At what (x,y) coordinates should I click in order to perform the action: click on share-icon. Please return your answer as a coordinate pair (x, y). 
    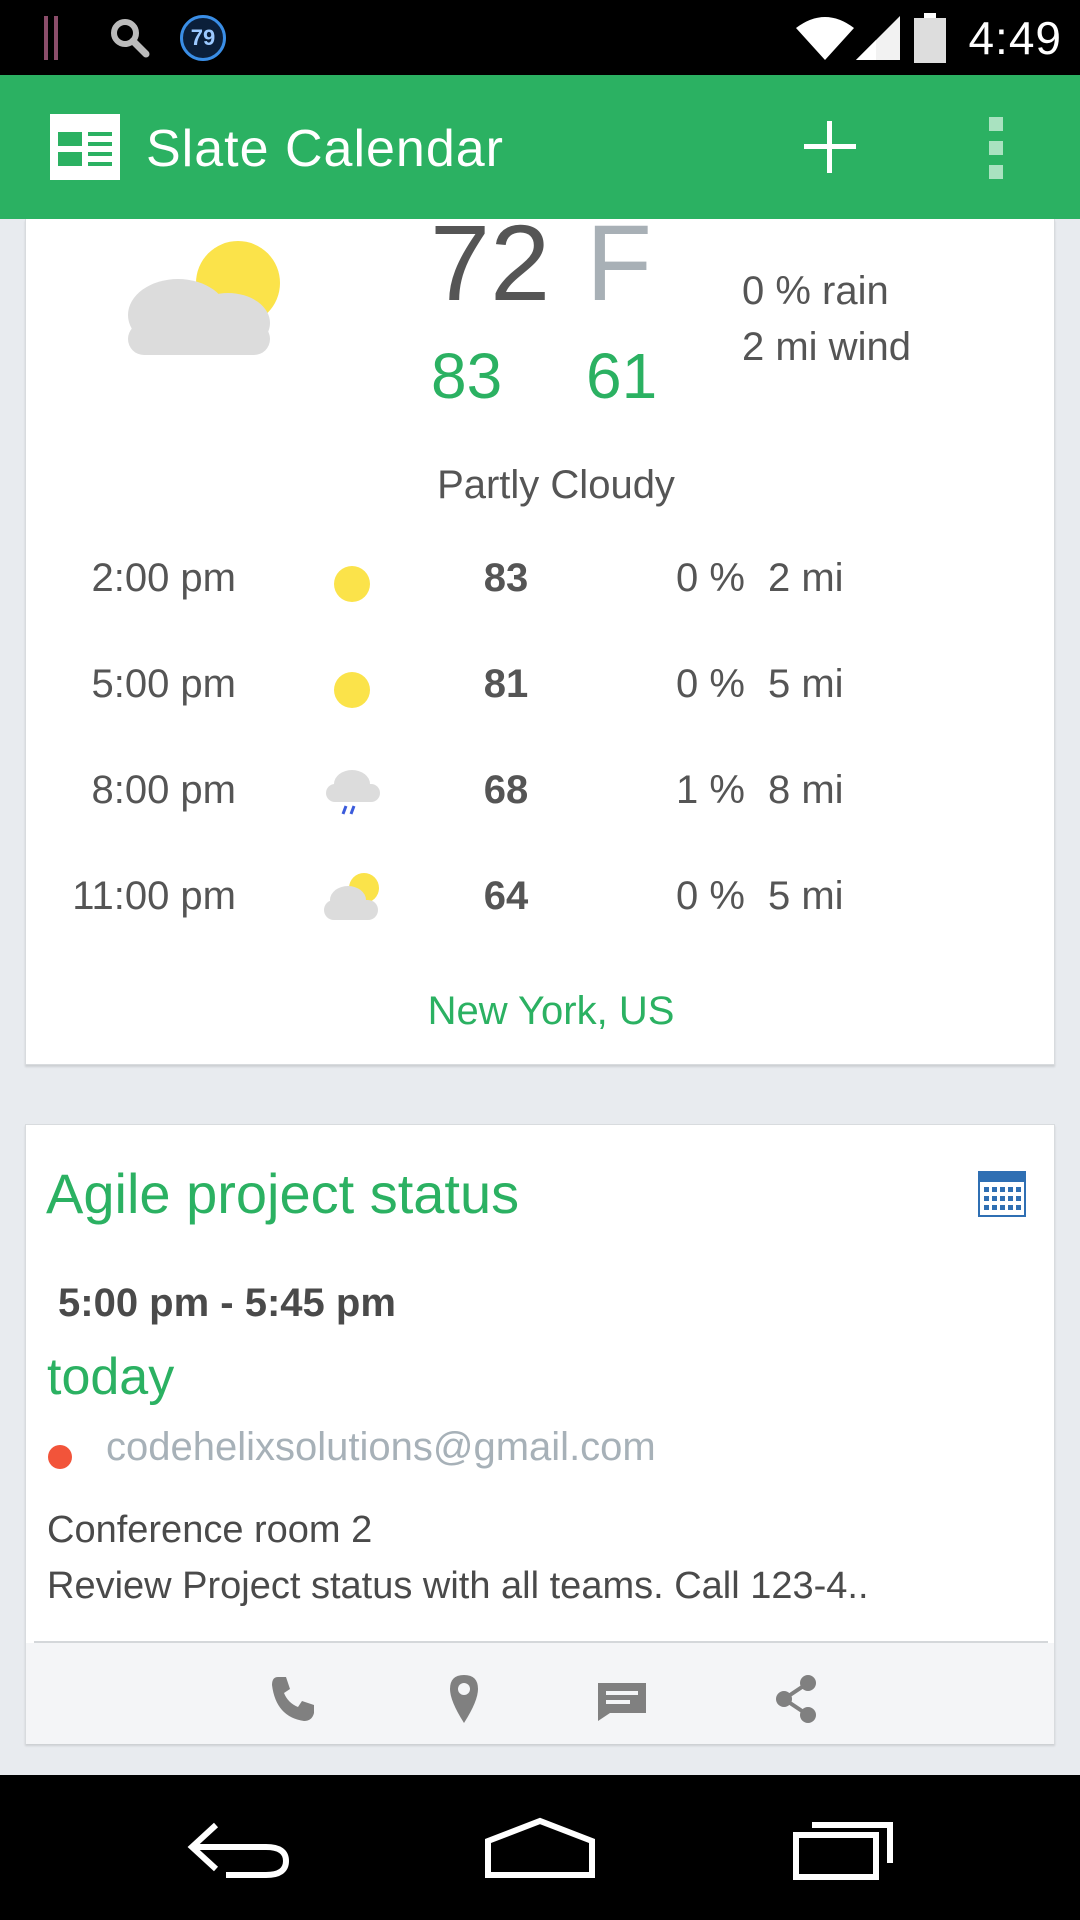
    Looking at the image, I should click on (796, 1699).